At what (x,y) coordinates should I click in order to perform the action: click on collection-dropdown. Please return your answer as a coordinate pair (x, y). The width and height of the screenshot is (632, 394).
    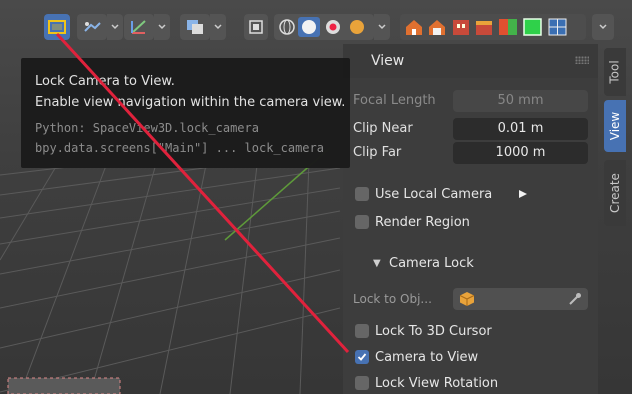
    Looking at the image, I should click on (603, 27).